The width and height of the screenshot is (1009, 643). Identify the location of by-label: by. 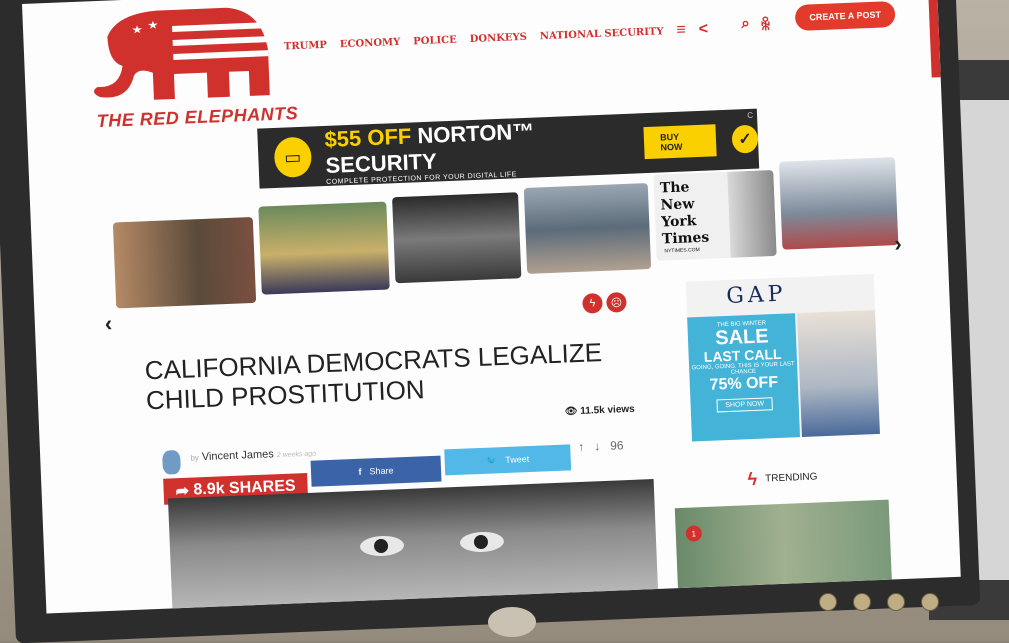
(194, 458).